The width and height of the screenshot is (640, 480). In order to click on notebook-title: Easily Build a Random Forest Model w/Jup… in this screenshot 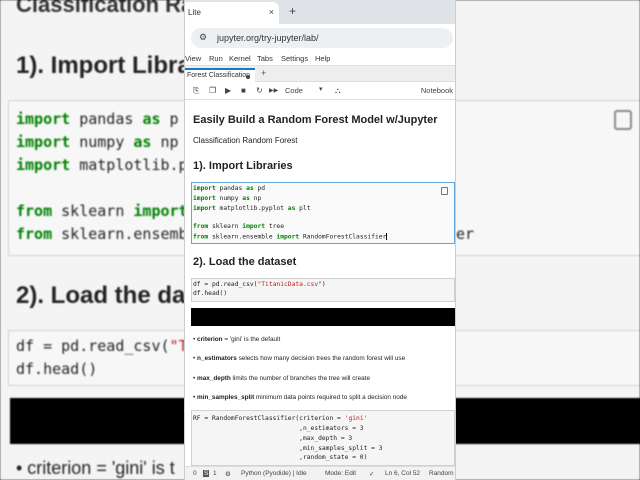, I will do `click(315, 120)`.